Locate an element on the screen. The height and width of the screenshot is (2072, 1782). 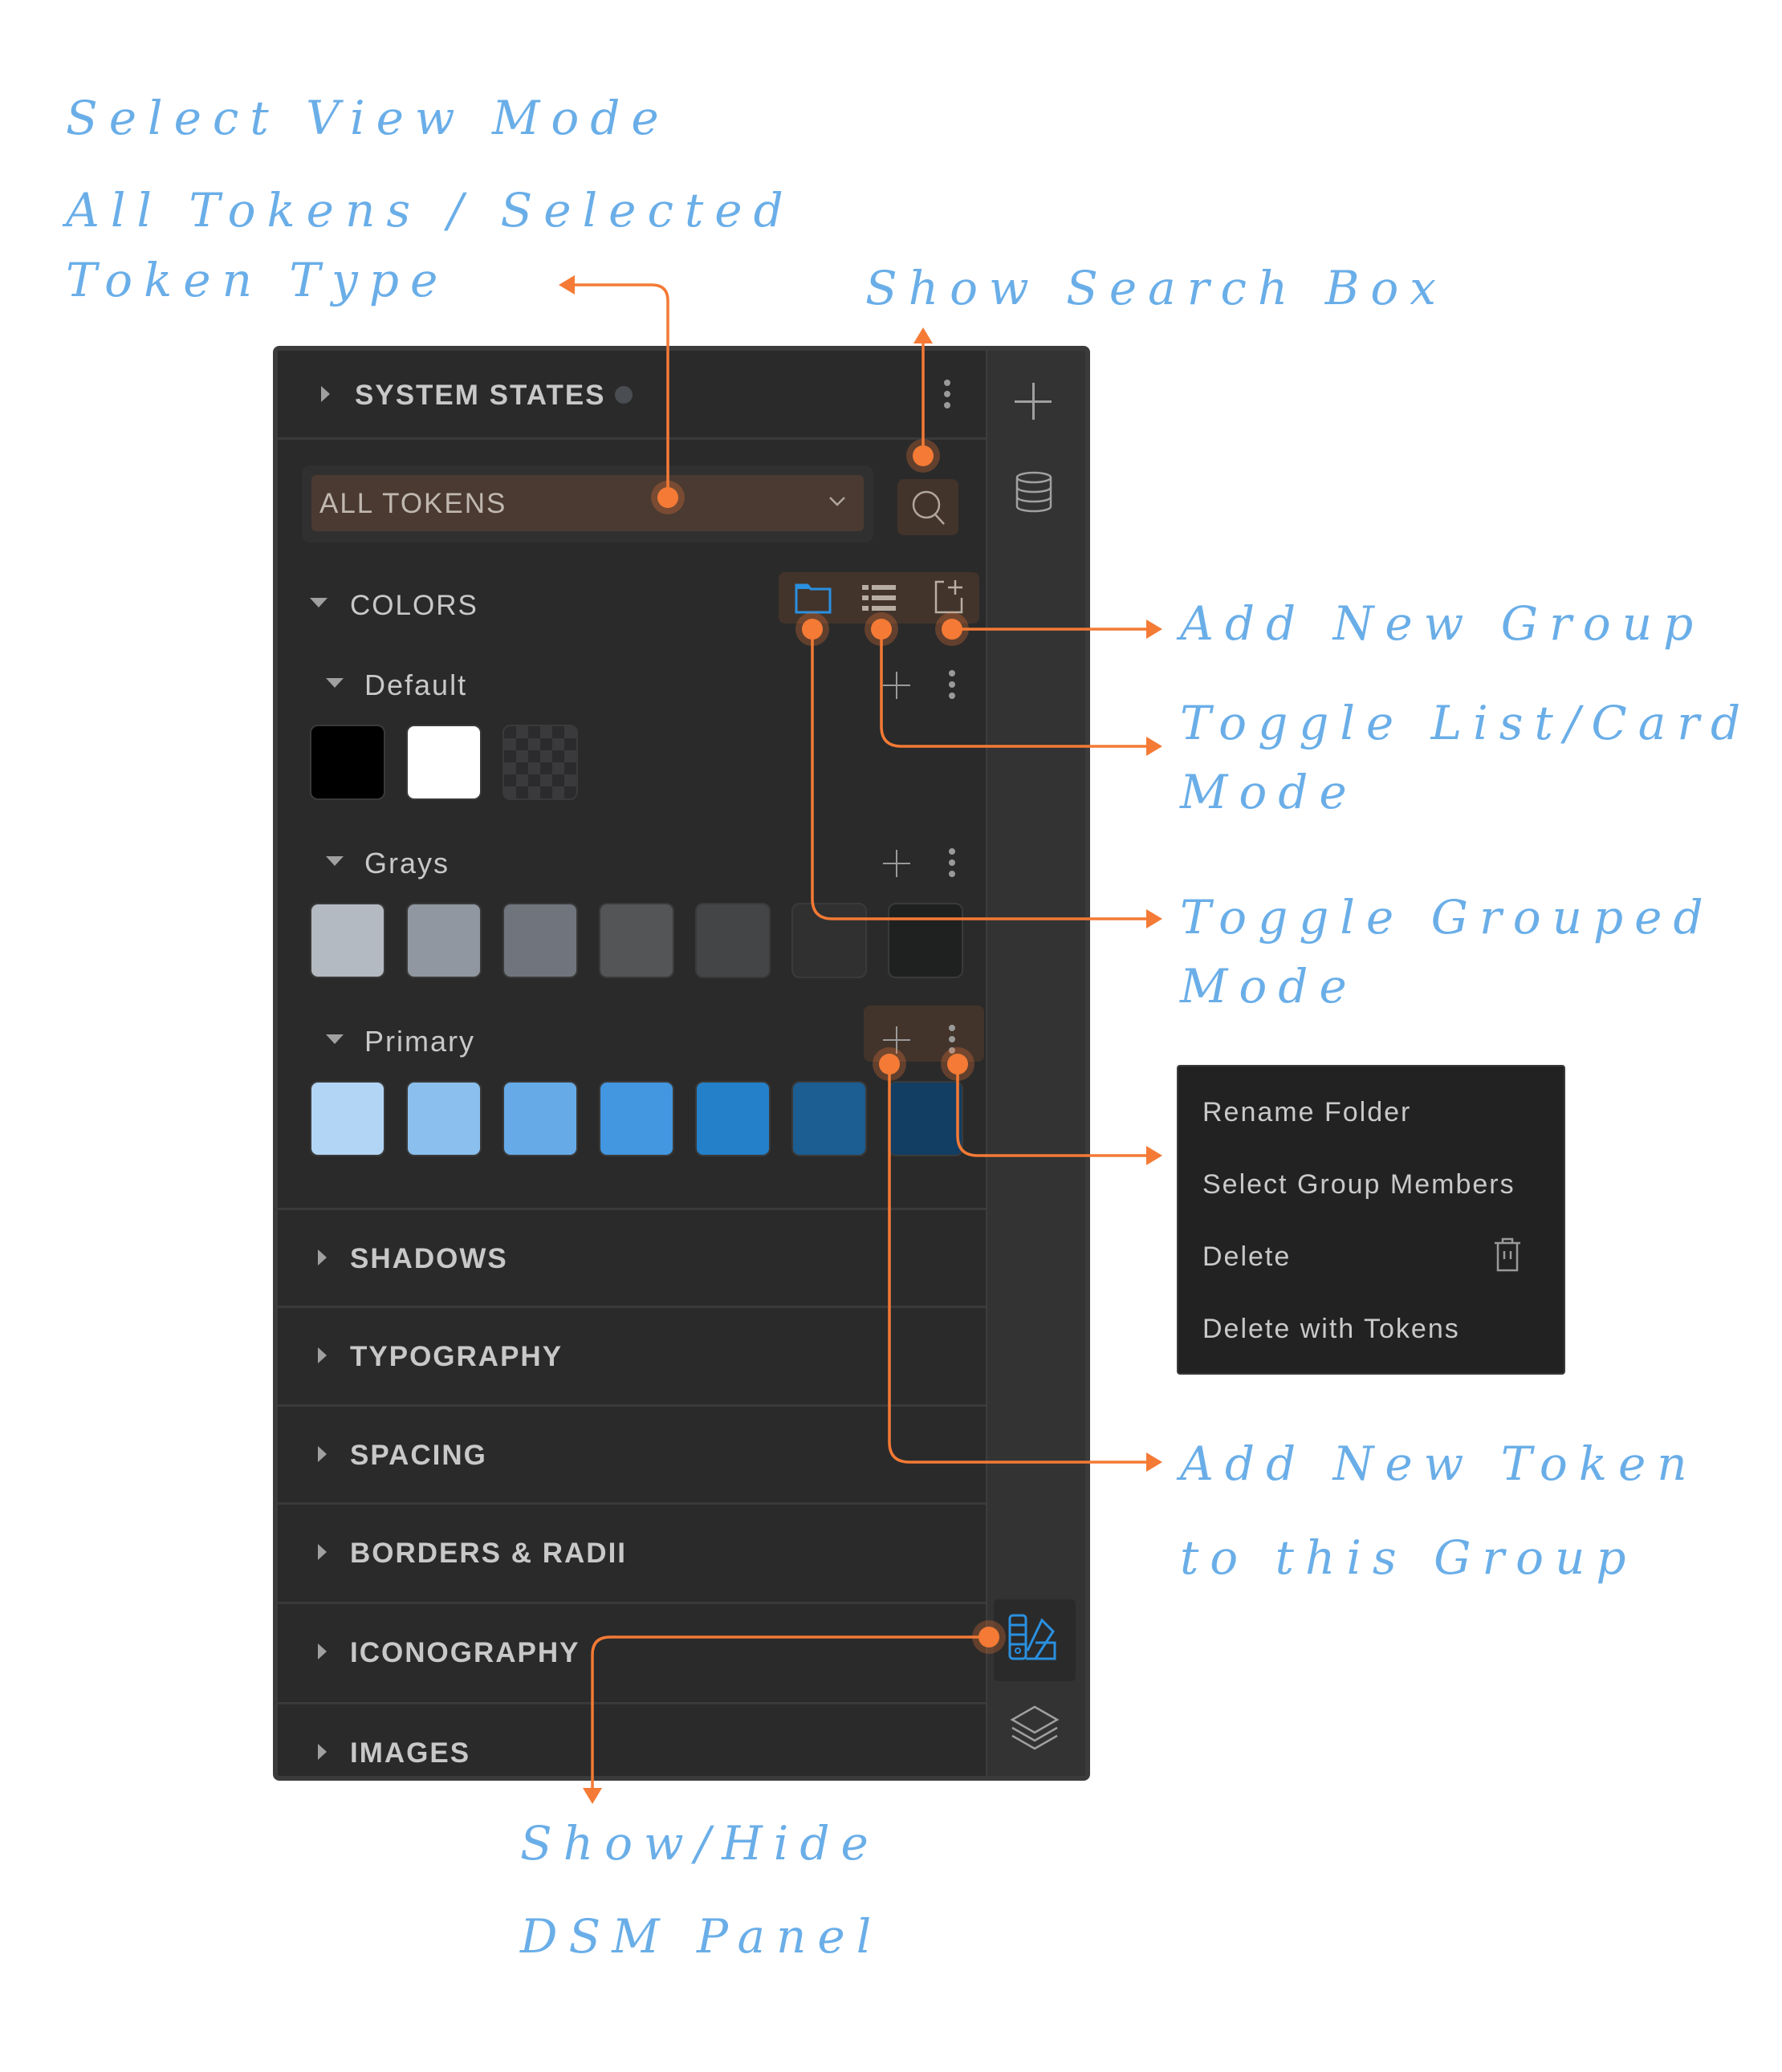
section-label: SHADOWS is located at coordinates (429, 1258).